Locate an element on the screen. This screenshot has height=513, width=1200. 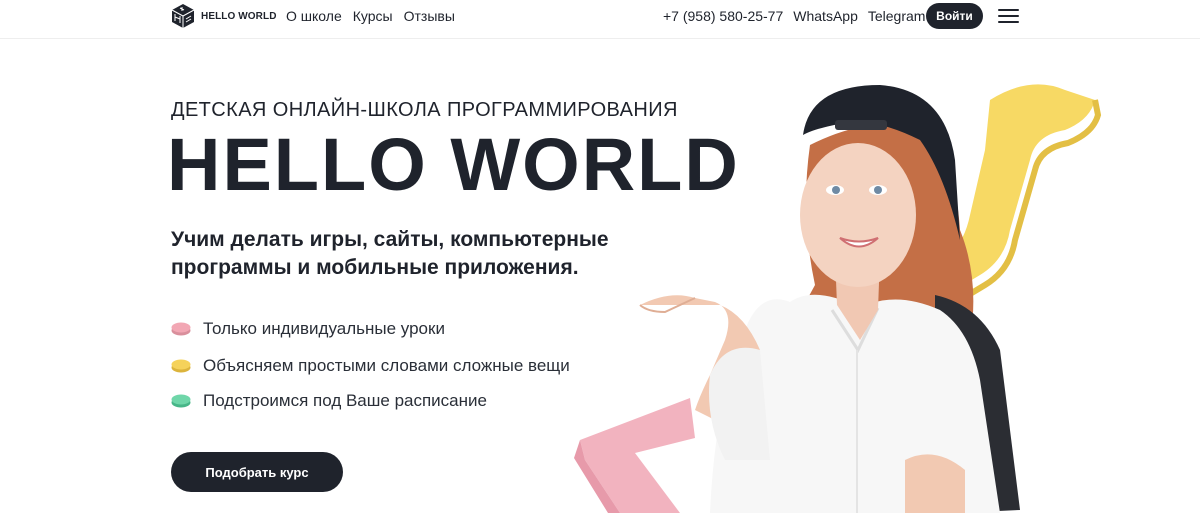
logo: HELLO WORLD is located at coordinates (224, 16).